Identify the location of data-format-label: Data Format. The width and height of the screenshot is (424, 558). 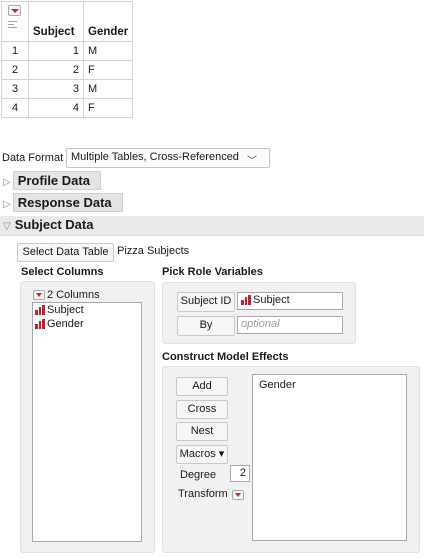
(33, 158).